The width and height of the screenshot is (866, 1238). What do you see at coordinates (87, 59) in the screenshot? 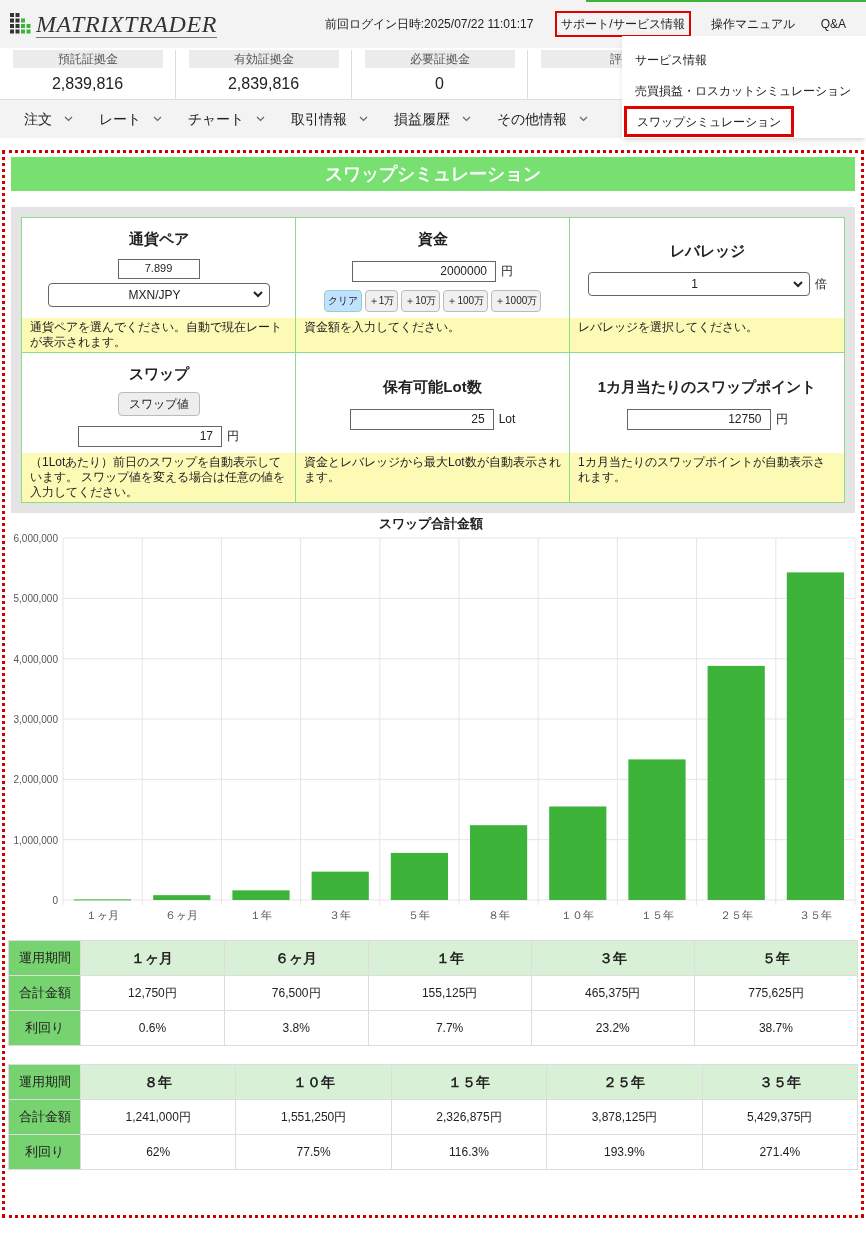
I see `summary-label: 預託証拠金` at bounding box center [87, 59].